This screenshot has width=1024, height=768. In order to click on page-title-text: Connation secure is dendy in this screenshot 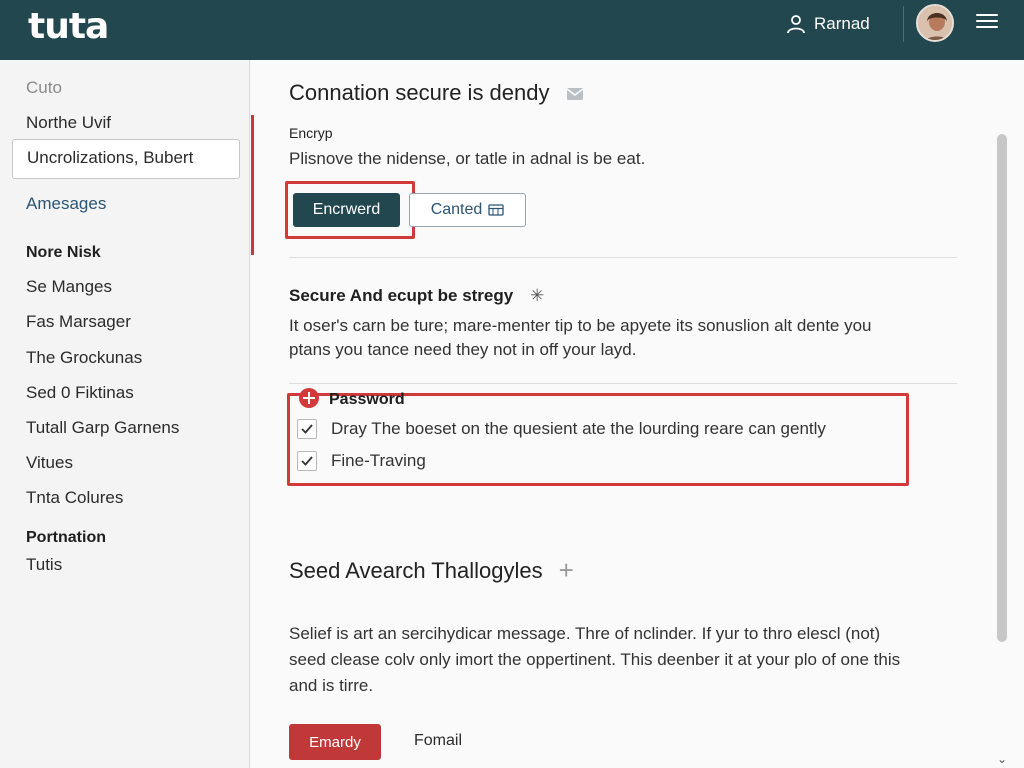, I will do `click(419, 92)`.